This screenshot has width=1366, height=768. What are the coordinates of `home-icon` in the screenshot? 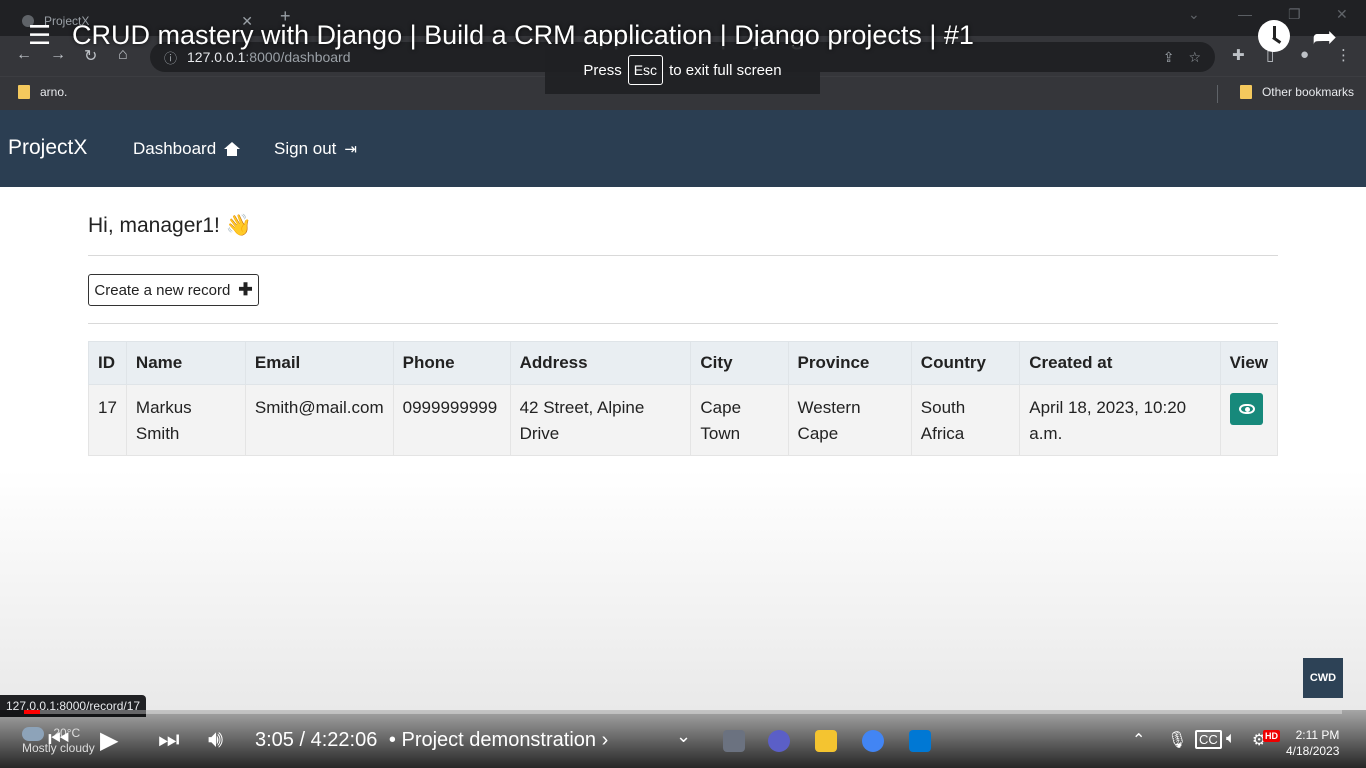 It's located at (232, 149).